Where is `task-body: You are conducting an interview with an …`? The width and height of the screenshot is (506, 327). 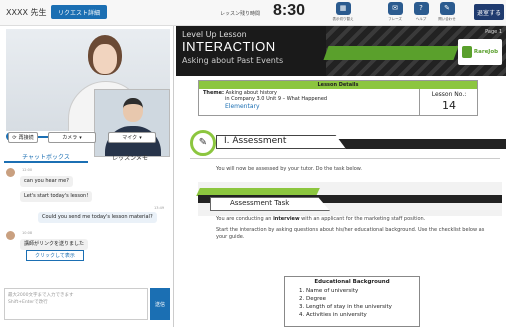 task-body: You are conducting an interview with an … is located at coordinates (356, 230).